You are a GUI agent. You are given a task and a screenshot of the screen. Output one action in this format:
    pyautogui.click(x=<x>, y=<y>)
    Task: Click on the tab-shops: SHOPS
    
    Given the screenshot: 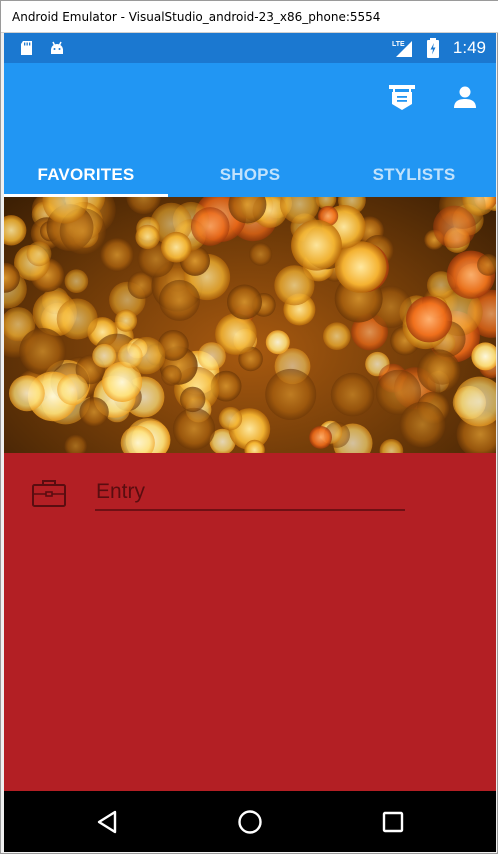 What is the action you would take?
    pyautogui.click(x=250, y=175)
    